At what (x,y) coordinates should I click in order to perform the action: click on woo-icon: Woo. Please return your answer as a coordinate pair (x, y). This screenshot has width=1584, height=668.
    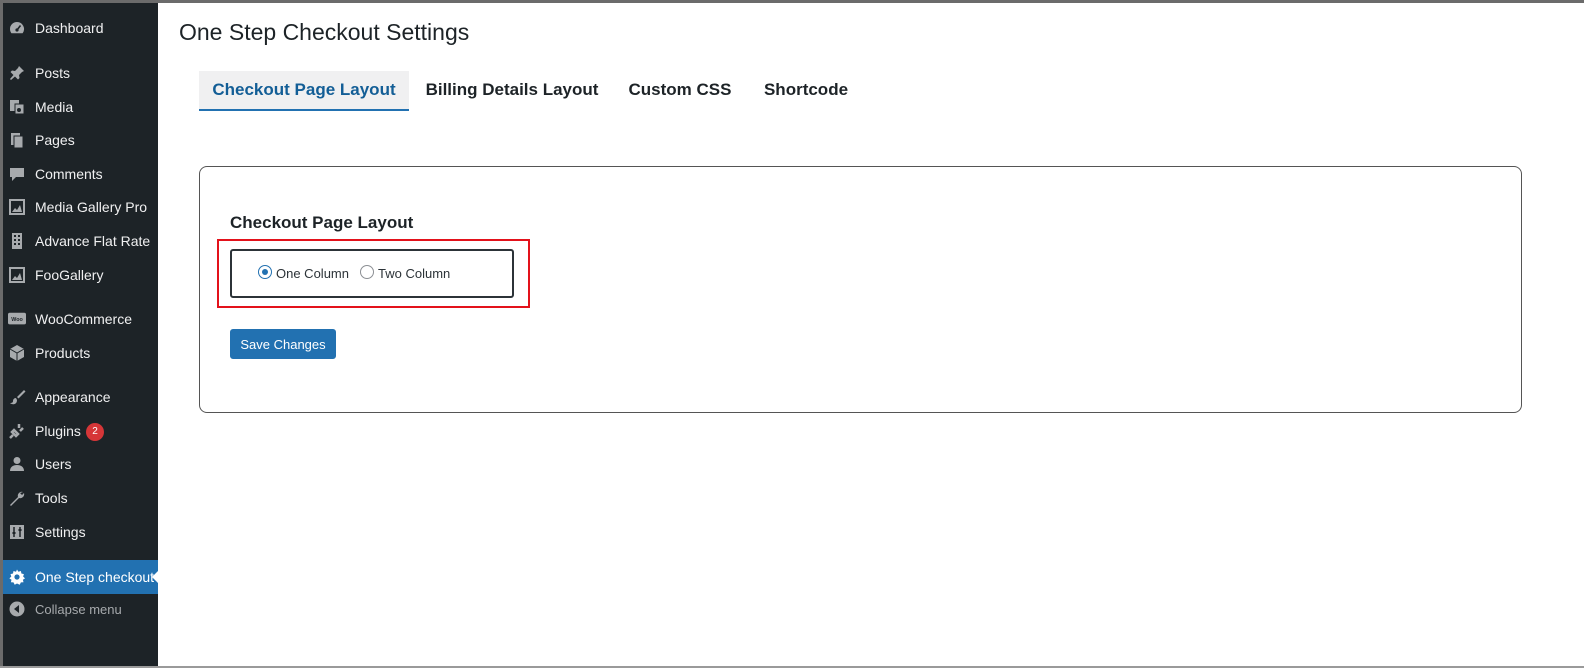
    Looking at the image, I should click on (17, 319).